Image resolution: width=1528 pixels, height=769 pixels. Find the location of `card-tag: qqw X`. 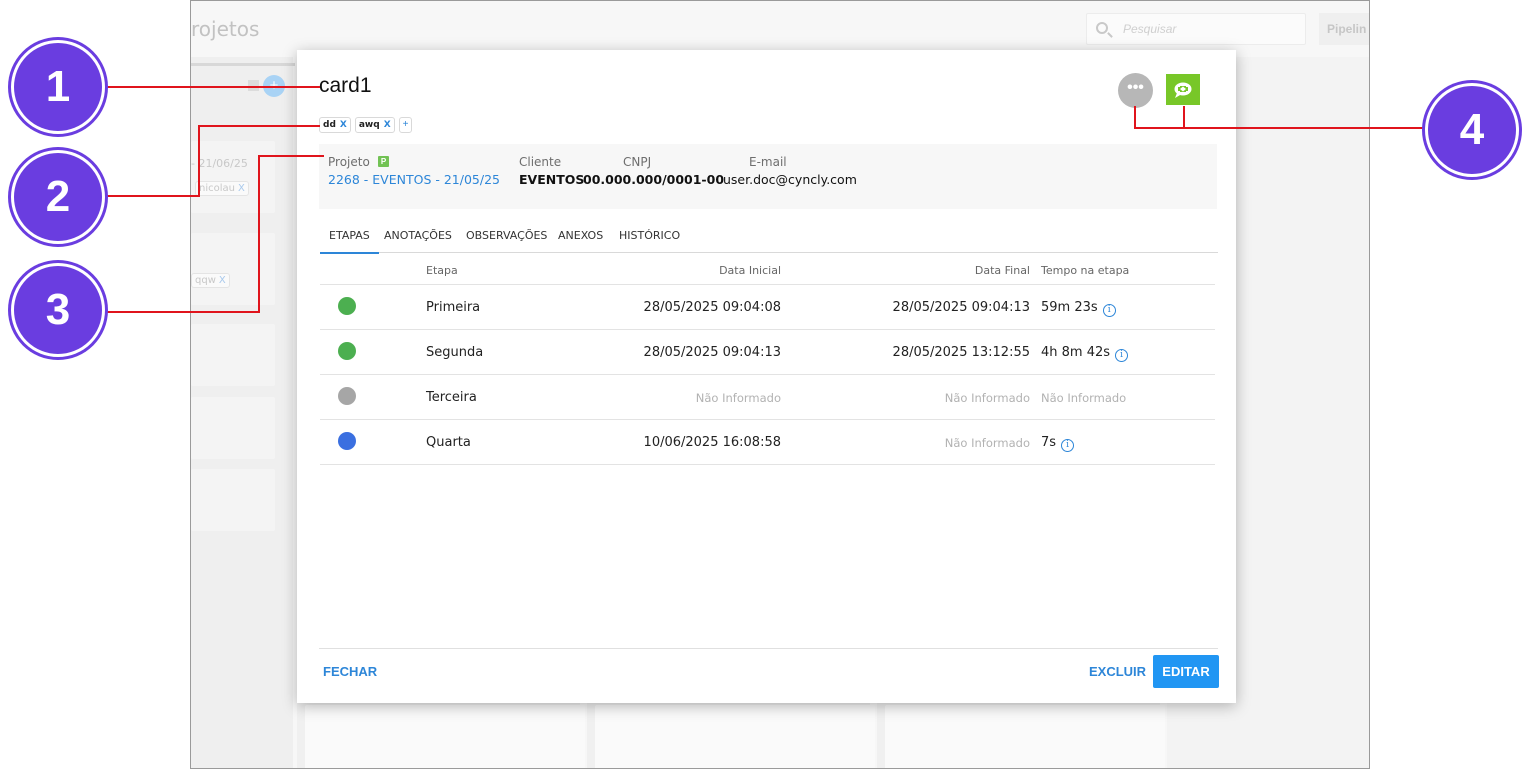

card-tag: qqw X is located at coordinates (210, 280).